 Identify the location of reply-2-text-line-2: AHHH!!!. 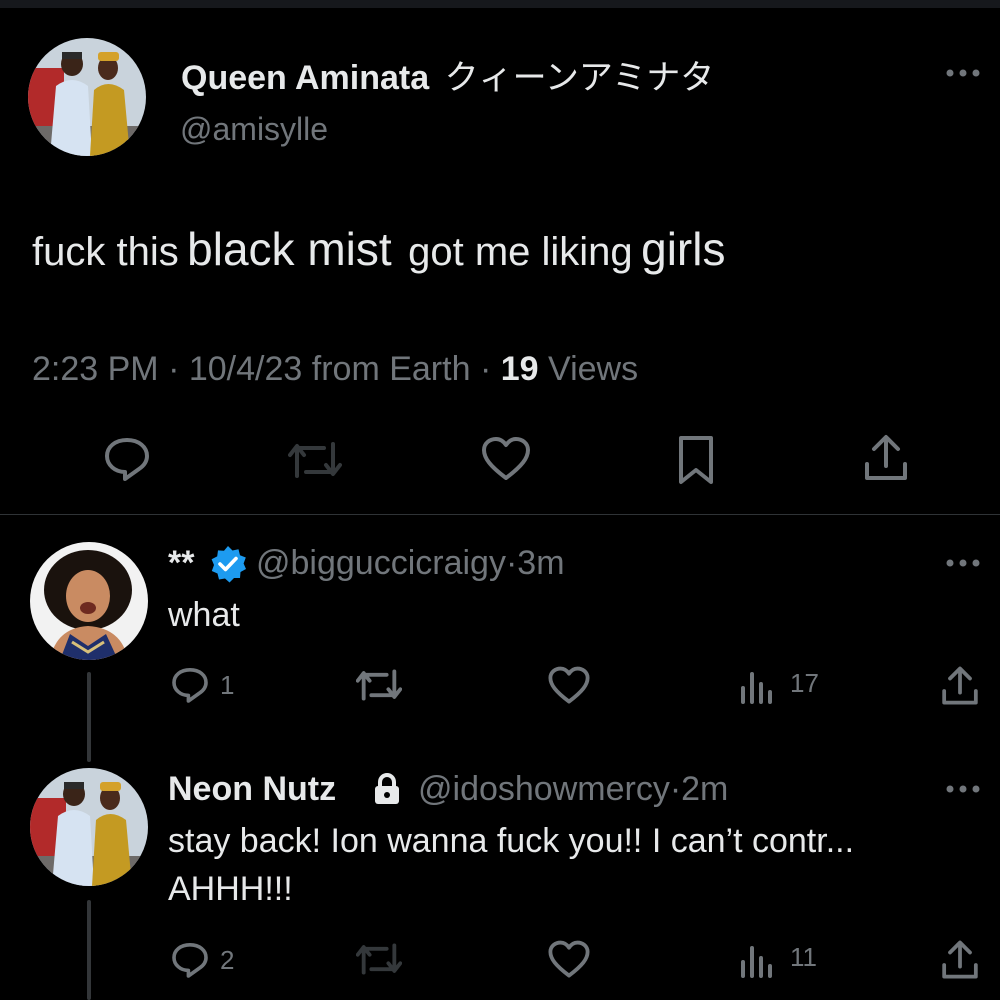
(230, 889).